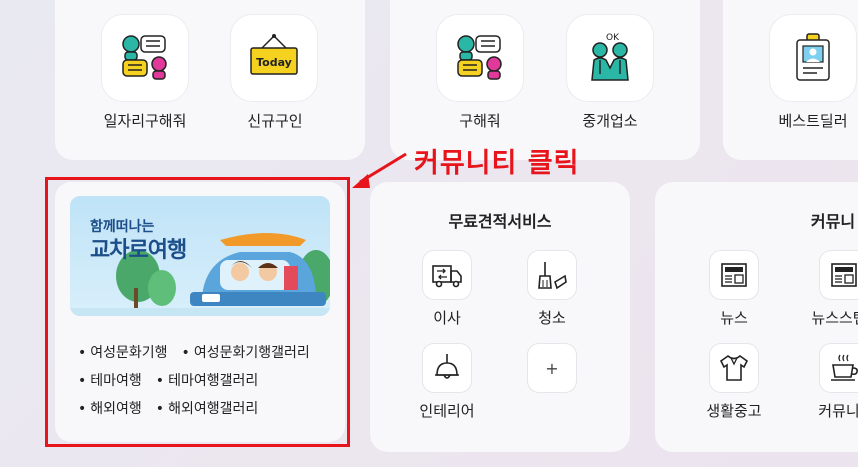  I want to click on today-badge: Today, so click(274, 62).